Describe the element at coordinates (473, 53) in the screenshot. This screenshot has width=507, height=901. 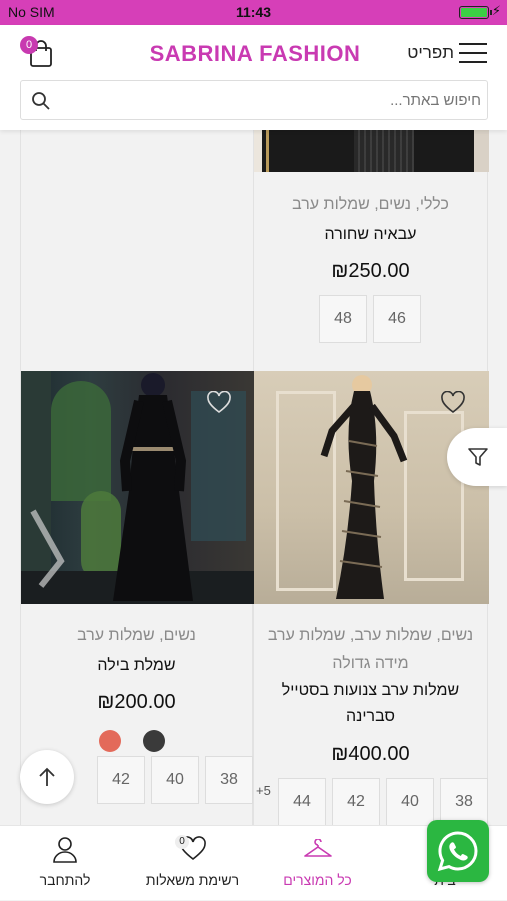
I see `hamburger-menu-icon` at that location.